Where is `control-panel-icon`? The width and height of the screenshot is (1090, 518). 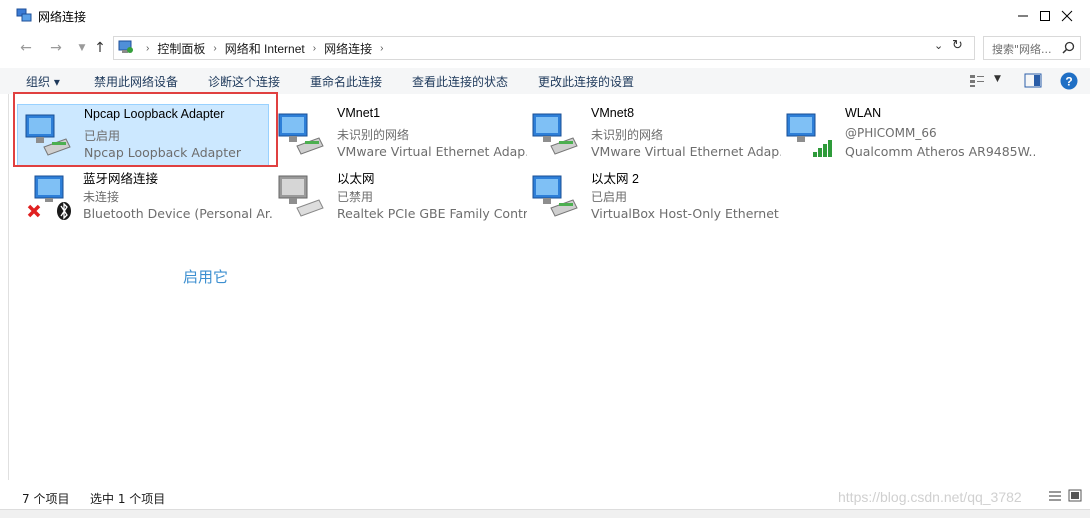
control-panel-icon is located at coordinates (125, 46).